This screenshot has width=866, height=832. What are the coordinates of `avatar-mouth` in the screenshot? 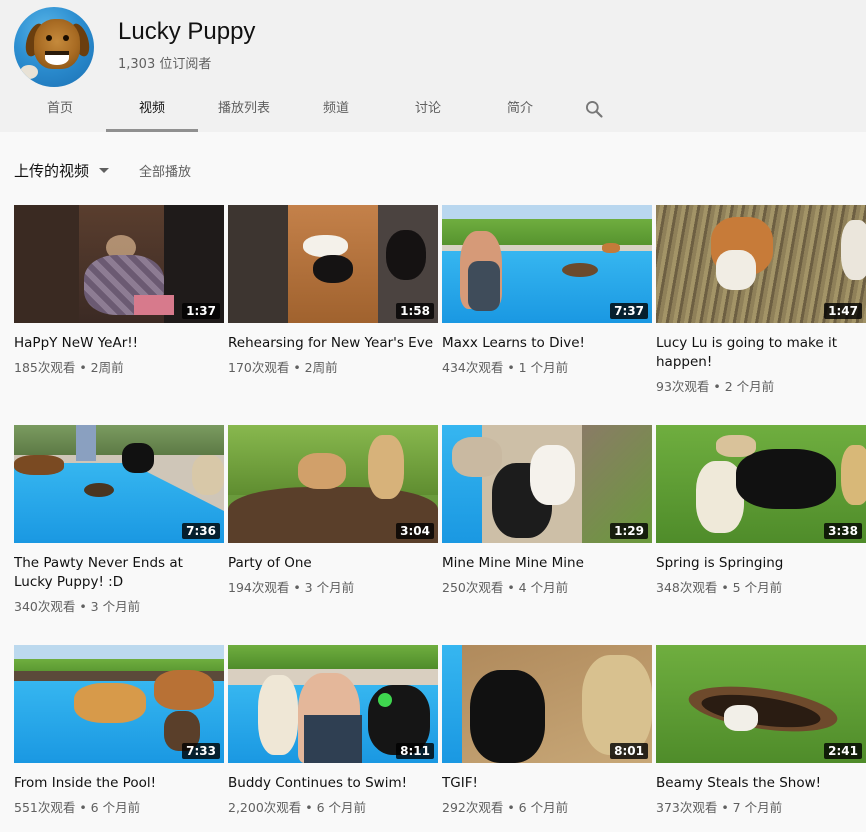 It's located at (57, 58).